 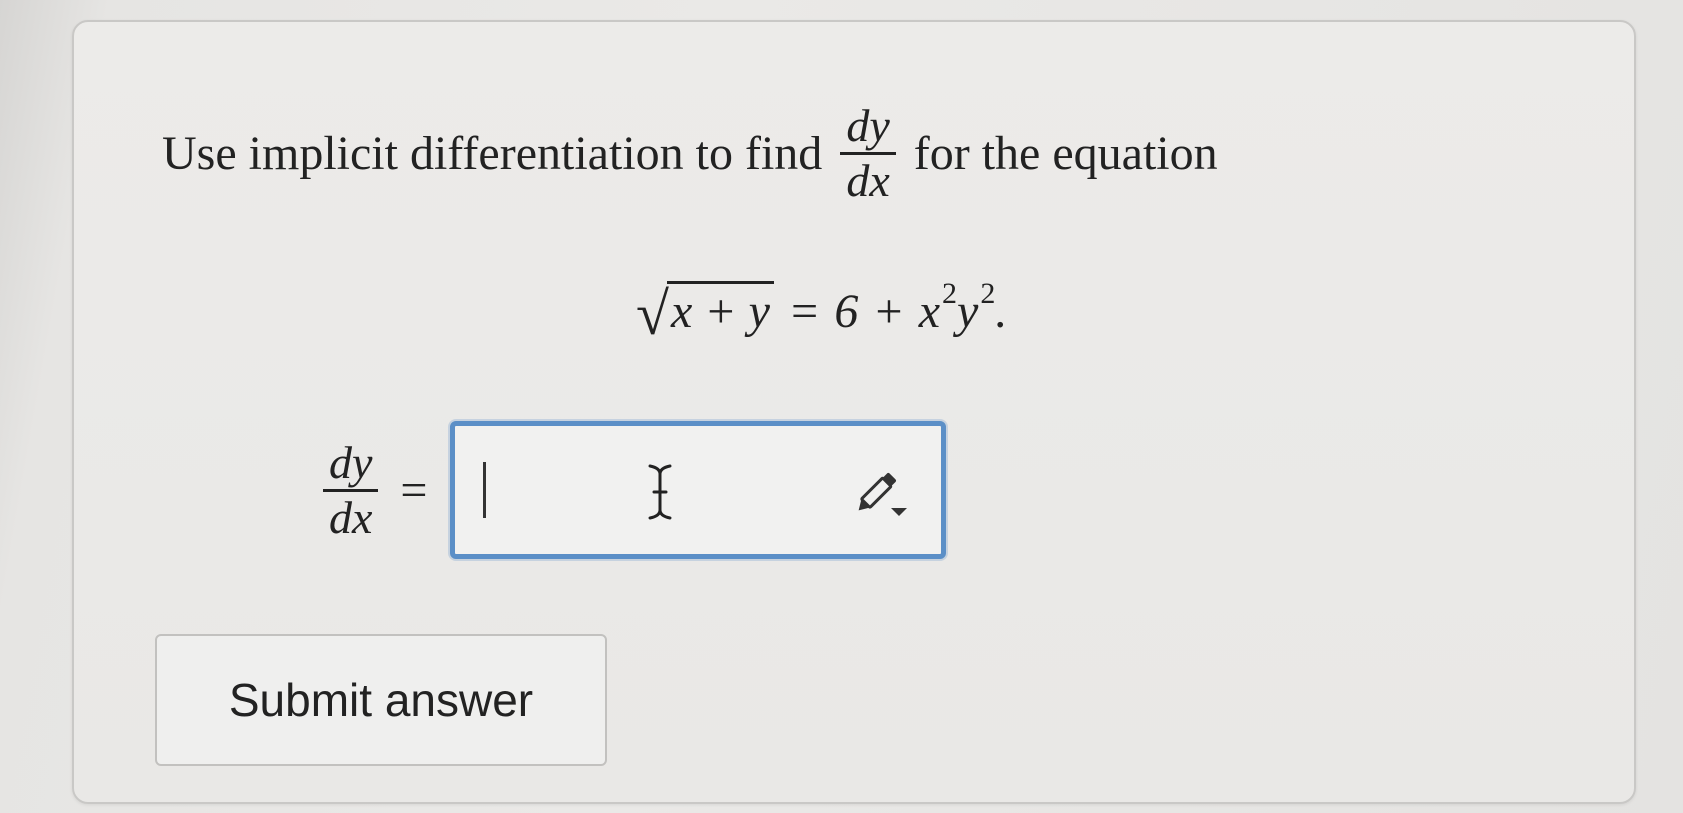 What do you see at coordinates (822, 297) in the screenshot?
I see `given-equation: √ x + y = 6 + x2 y2 .` at bounding box center [822, 297].